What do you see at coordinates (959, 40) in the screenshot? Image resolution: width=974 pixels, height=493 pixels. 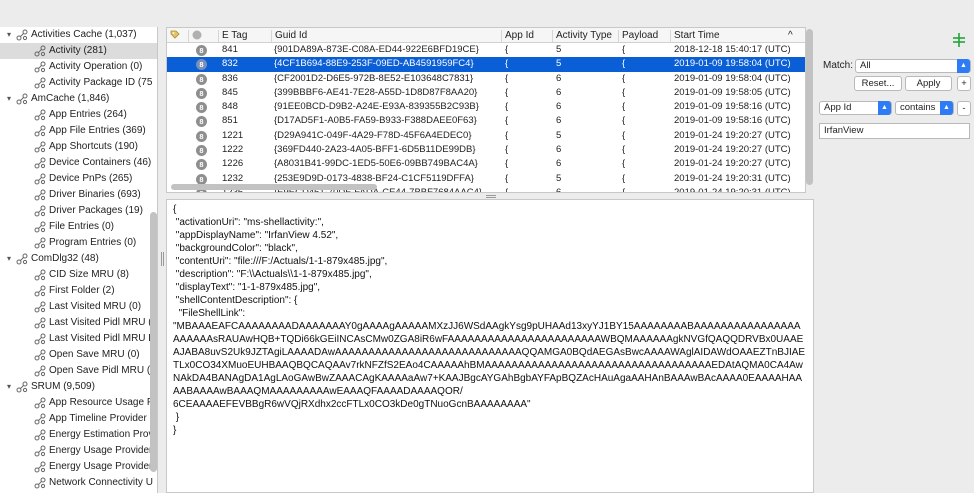 I see `filter-toggle-icon` at bounding box center [959, 40].